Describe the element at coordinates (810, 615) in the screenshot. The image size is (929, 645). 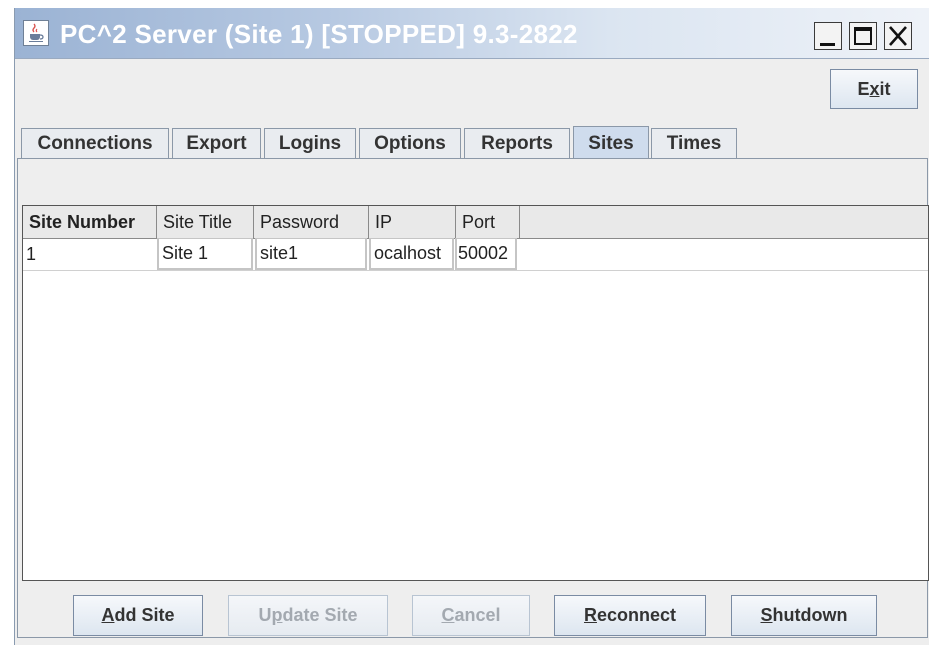
I see `shutdown-label-end: hutdown` at that location.